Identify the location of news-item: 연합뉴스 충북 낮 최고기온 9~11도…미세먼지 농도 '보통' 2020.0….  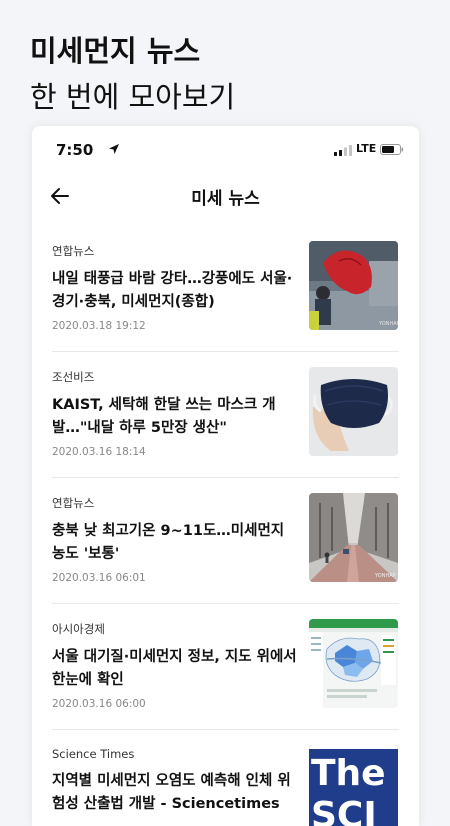
(225, 541).